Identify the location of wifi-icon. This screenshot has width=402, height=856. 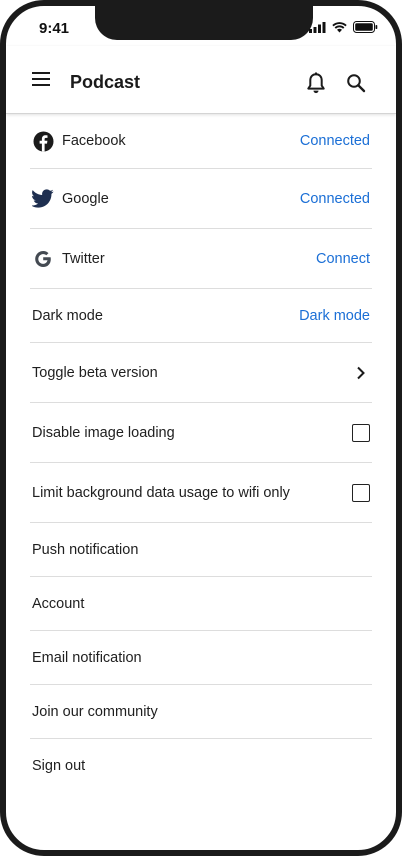
(339, 26).